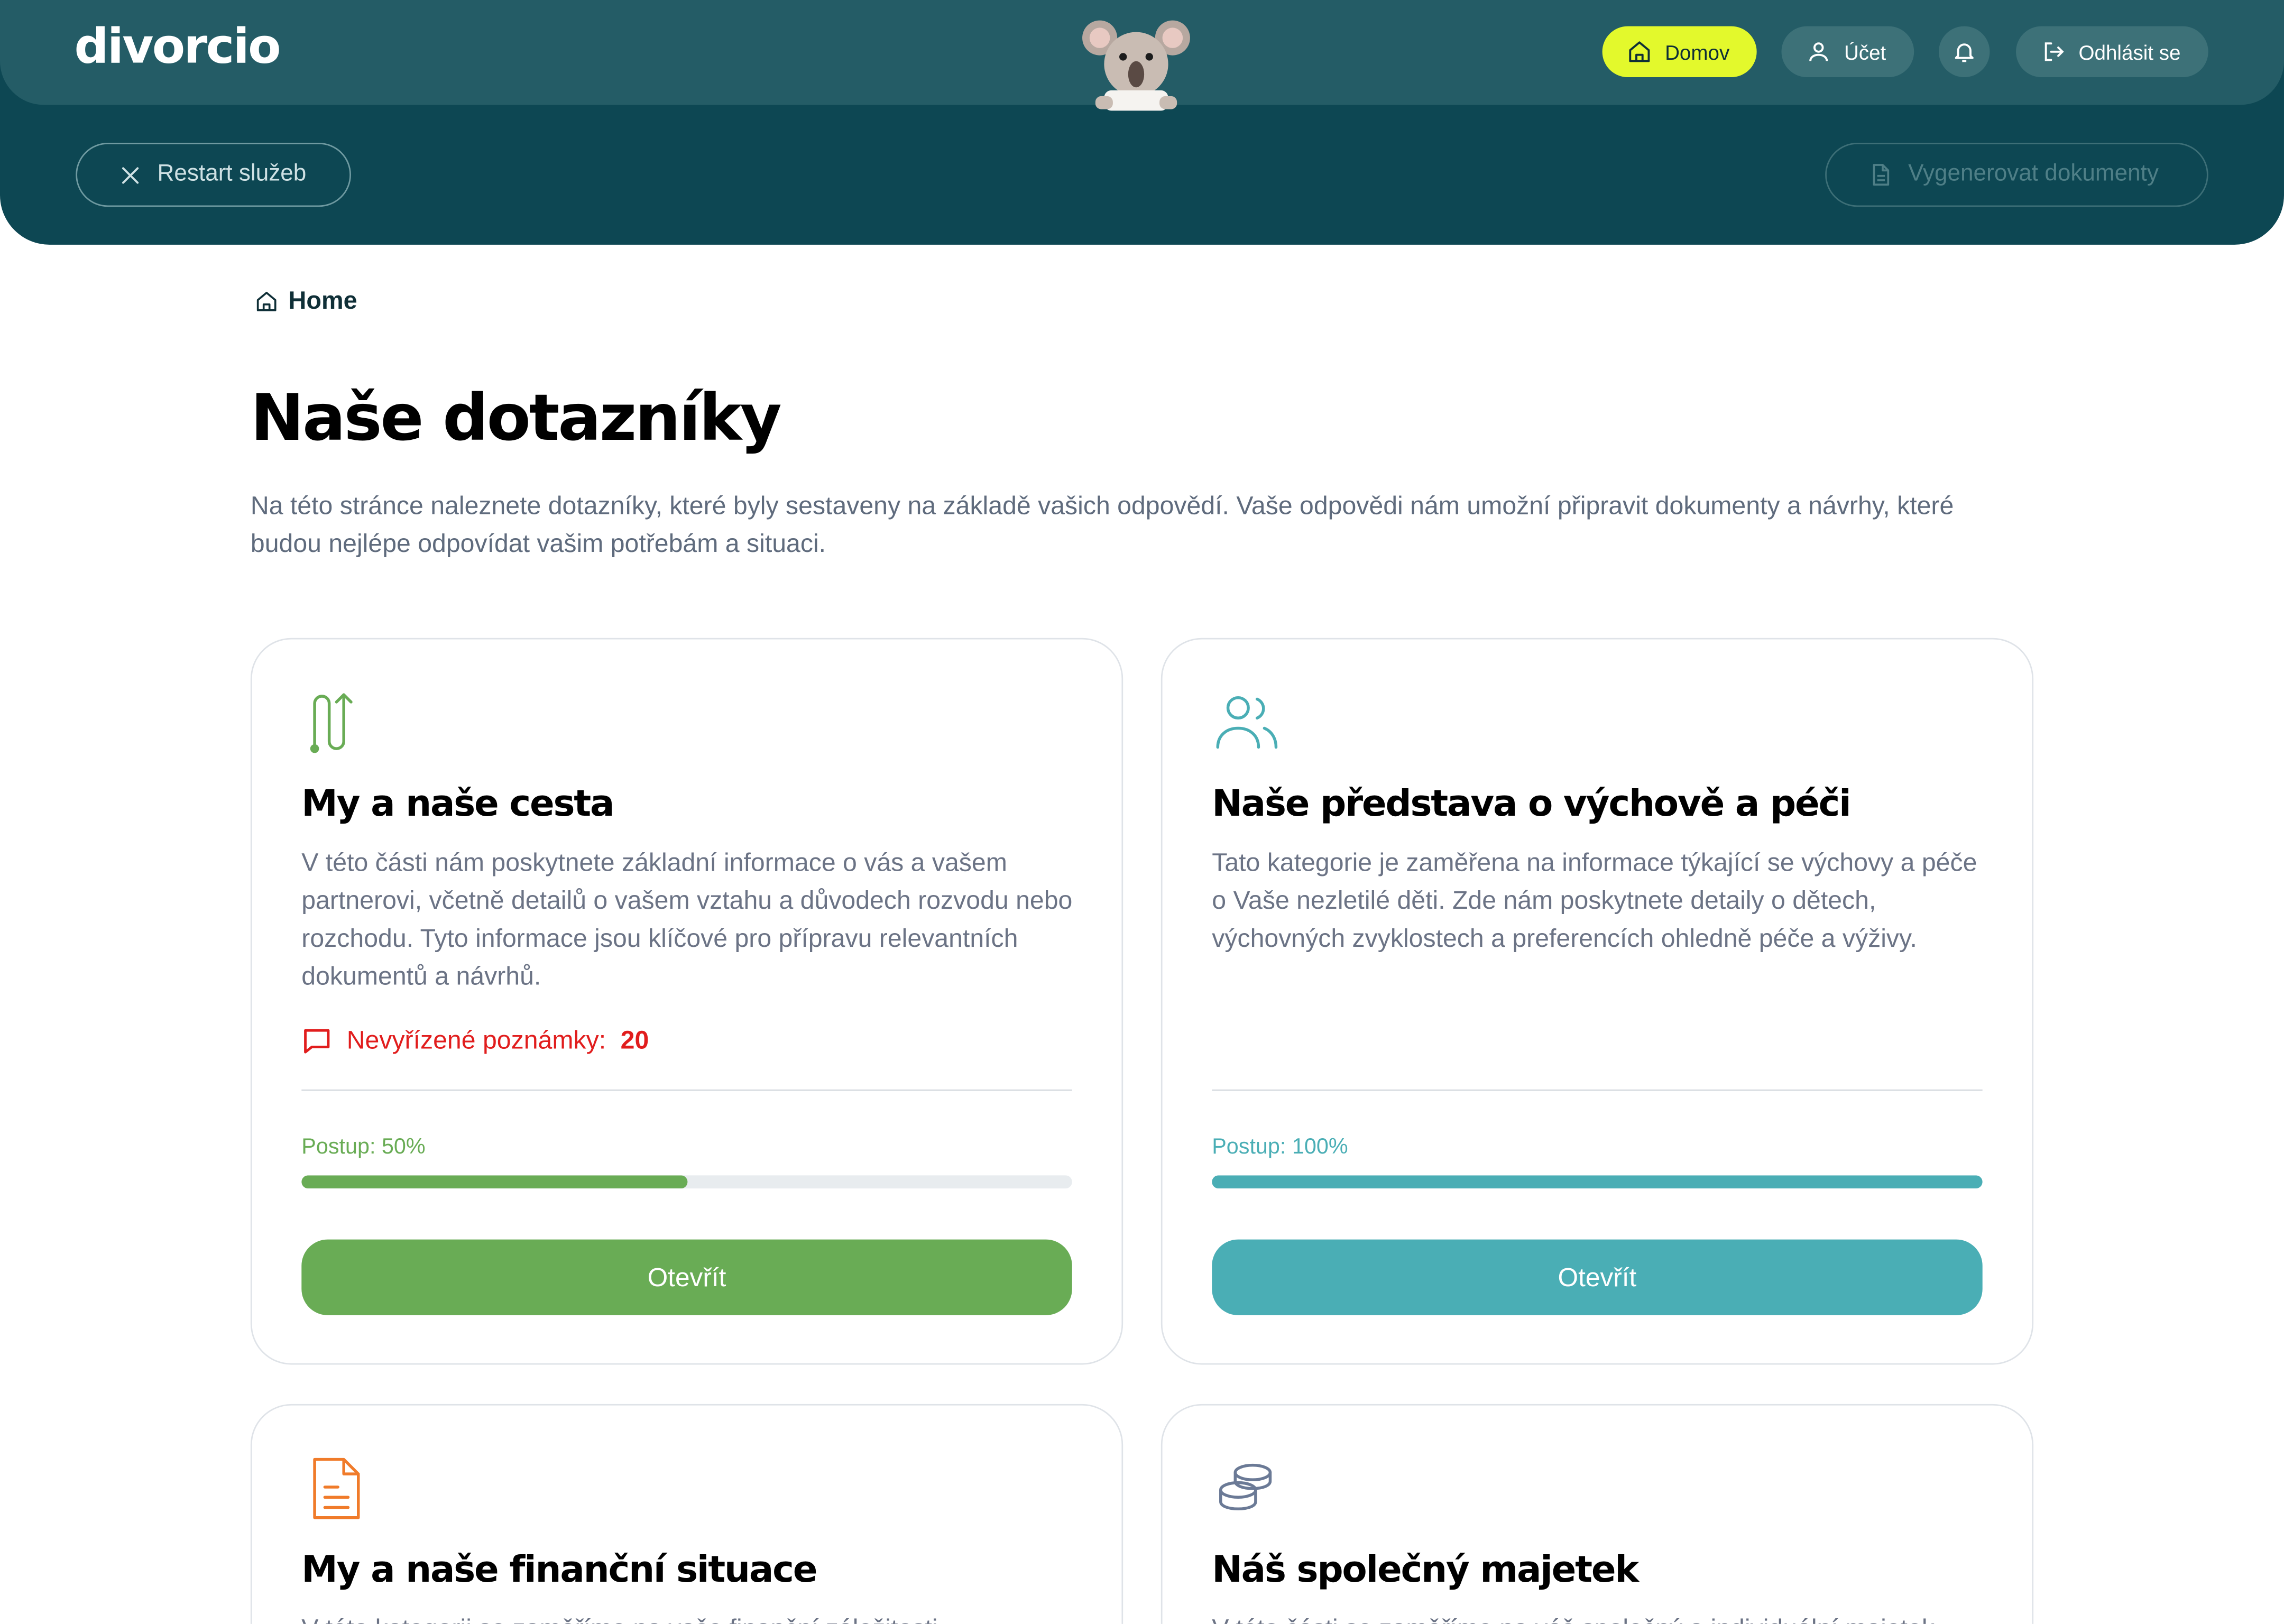 The width and height of the screenshot is (2284, 1624). I want to click on pending-notes-count: 20, so click(634, 1040).